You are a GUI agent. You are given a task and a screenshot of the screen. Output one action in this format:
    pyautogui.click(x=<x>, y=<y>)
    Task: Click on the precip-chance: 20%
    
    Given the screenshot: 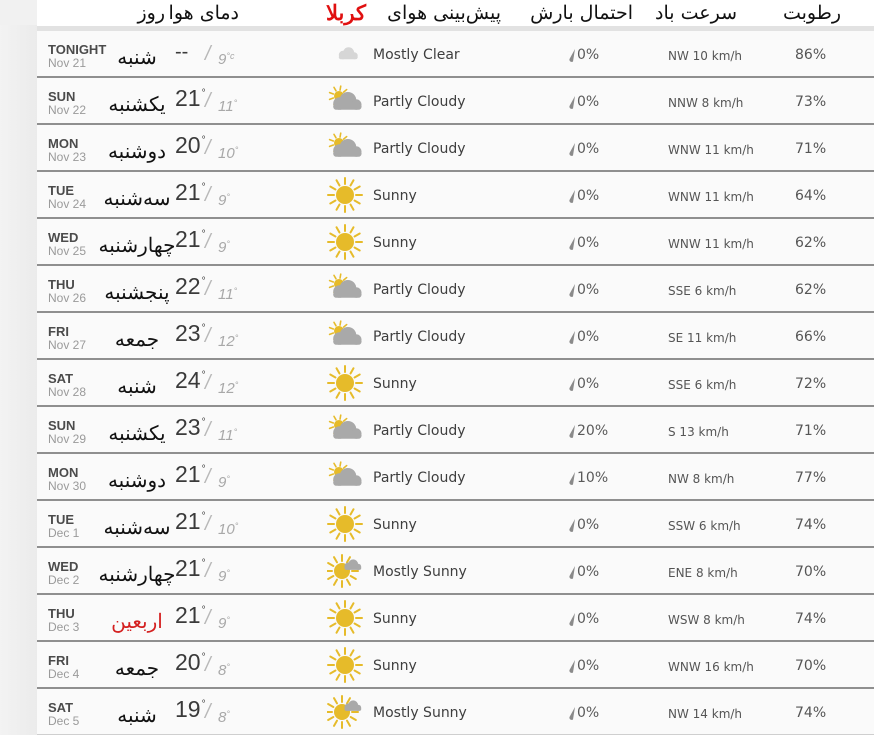 What is the action you would take?
    pyautogui.click(x=593, y=431)
    